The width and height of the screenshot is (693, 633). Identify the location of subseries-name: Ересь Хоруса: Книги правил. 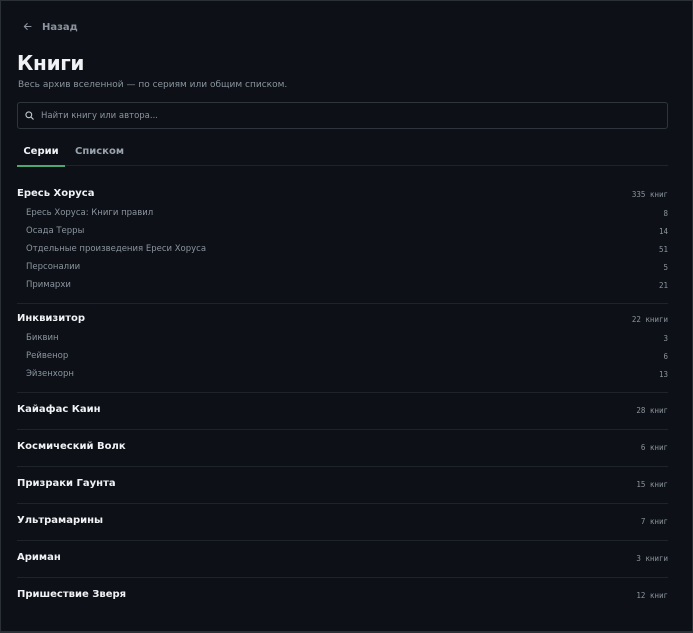
(90, 213).